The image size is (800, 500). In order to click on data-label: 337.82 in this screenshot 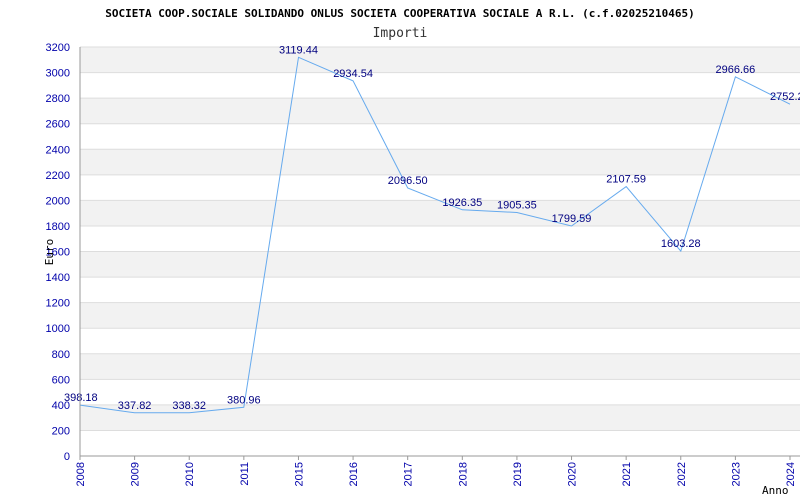, I will do `click(135, 406)`.